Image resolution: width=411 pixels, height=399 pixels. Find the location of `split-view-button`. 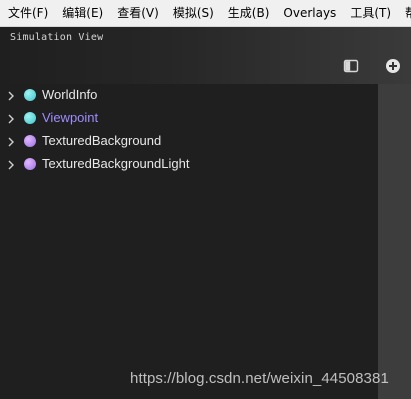

split-view-button is located at coordinates (351, 66).